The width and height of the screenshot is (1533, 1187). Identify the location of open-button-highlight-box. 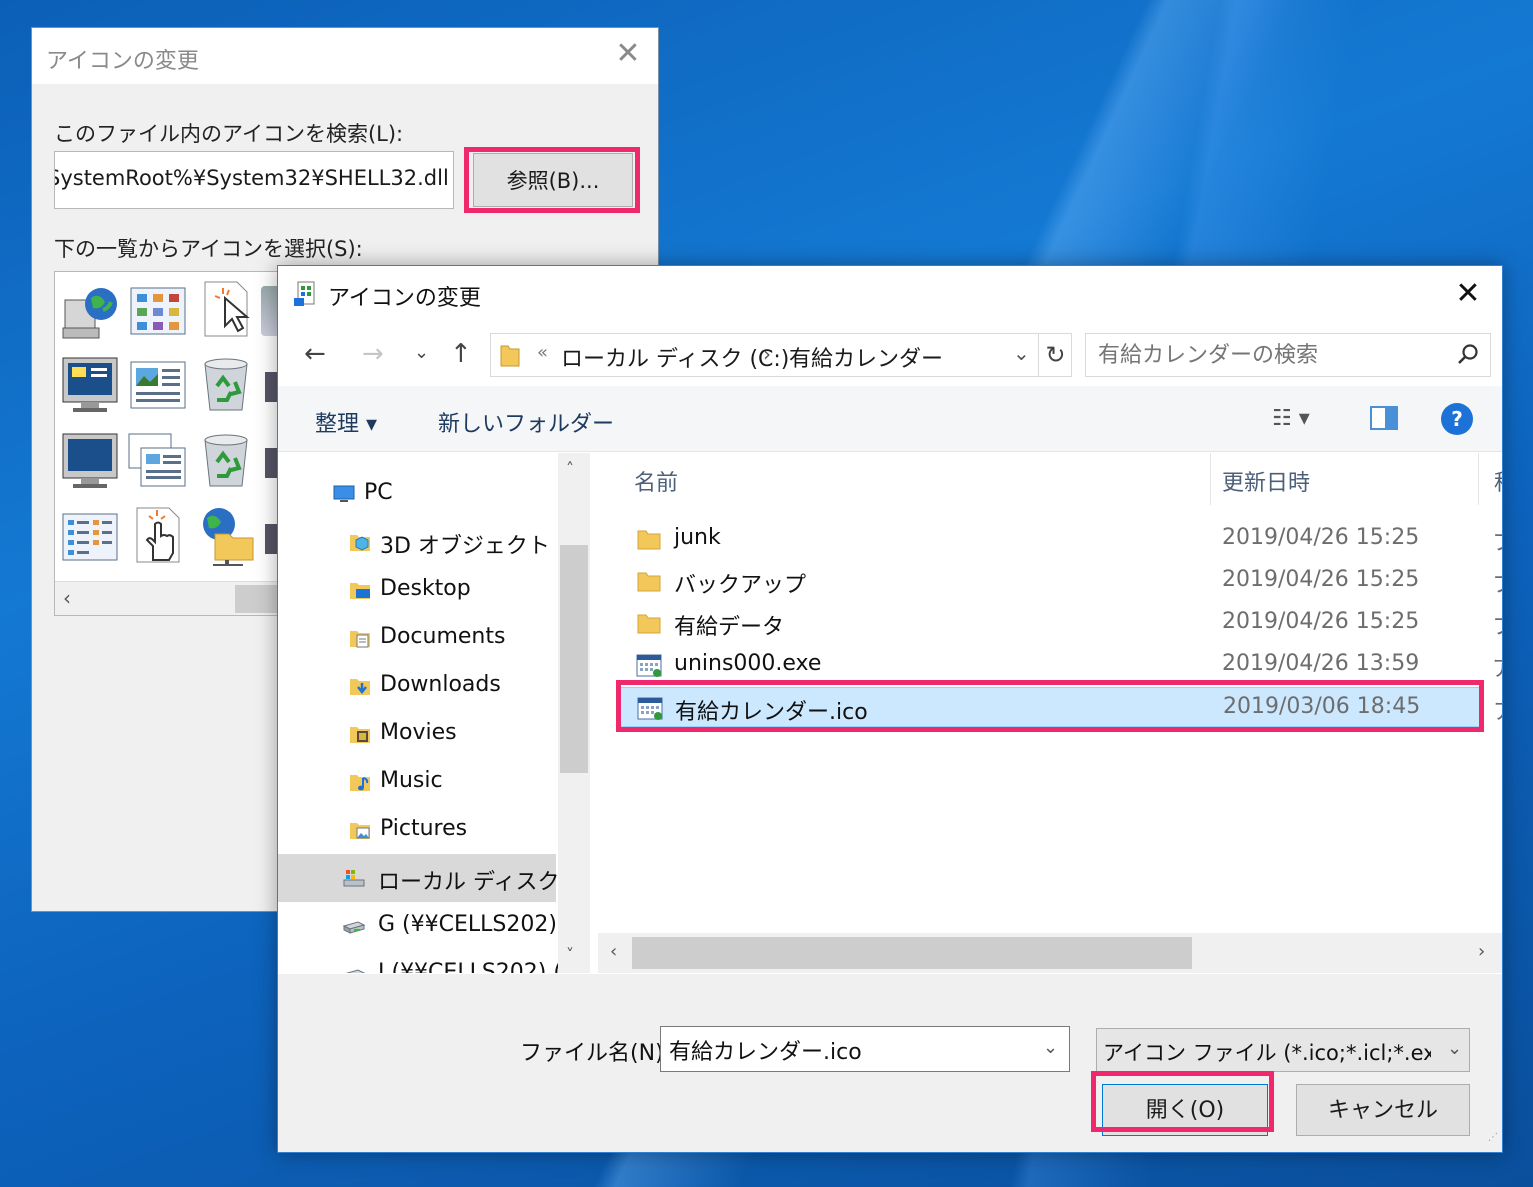
(1182, 1101).